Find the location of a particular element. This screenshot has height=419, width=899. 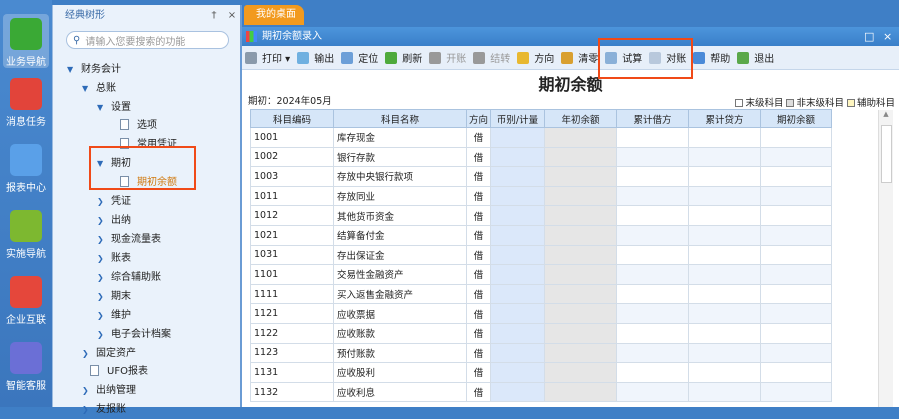

tree-item: ❯ 综合辅助账 is located at coordinates (129, 278).